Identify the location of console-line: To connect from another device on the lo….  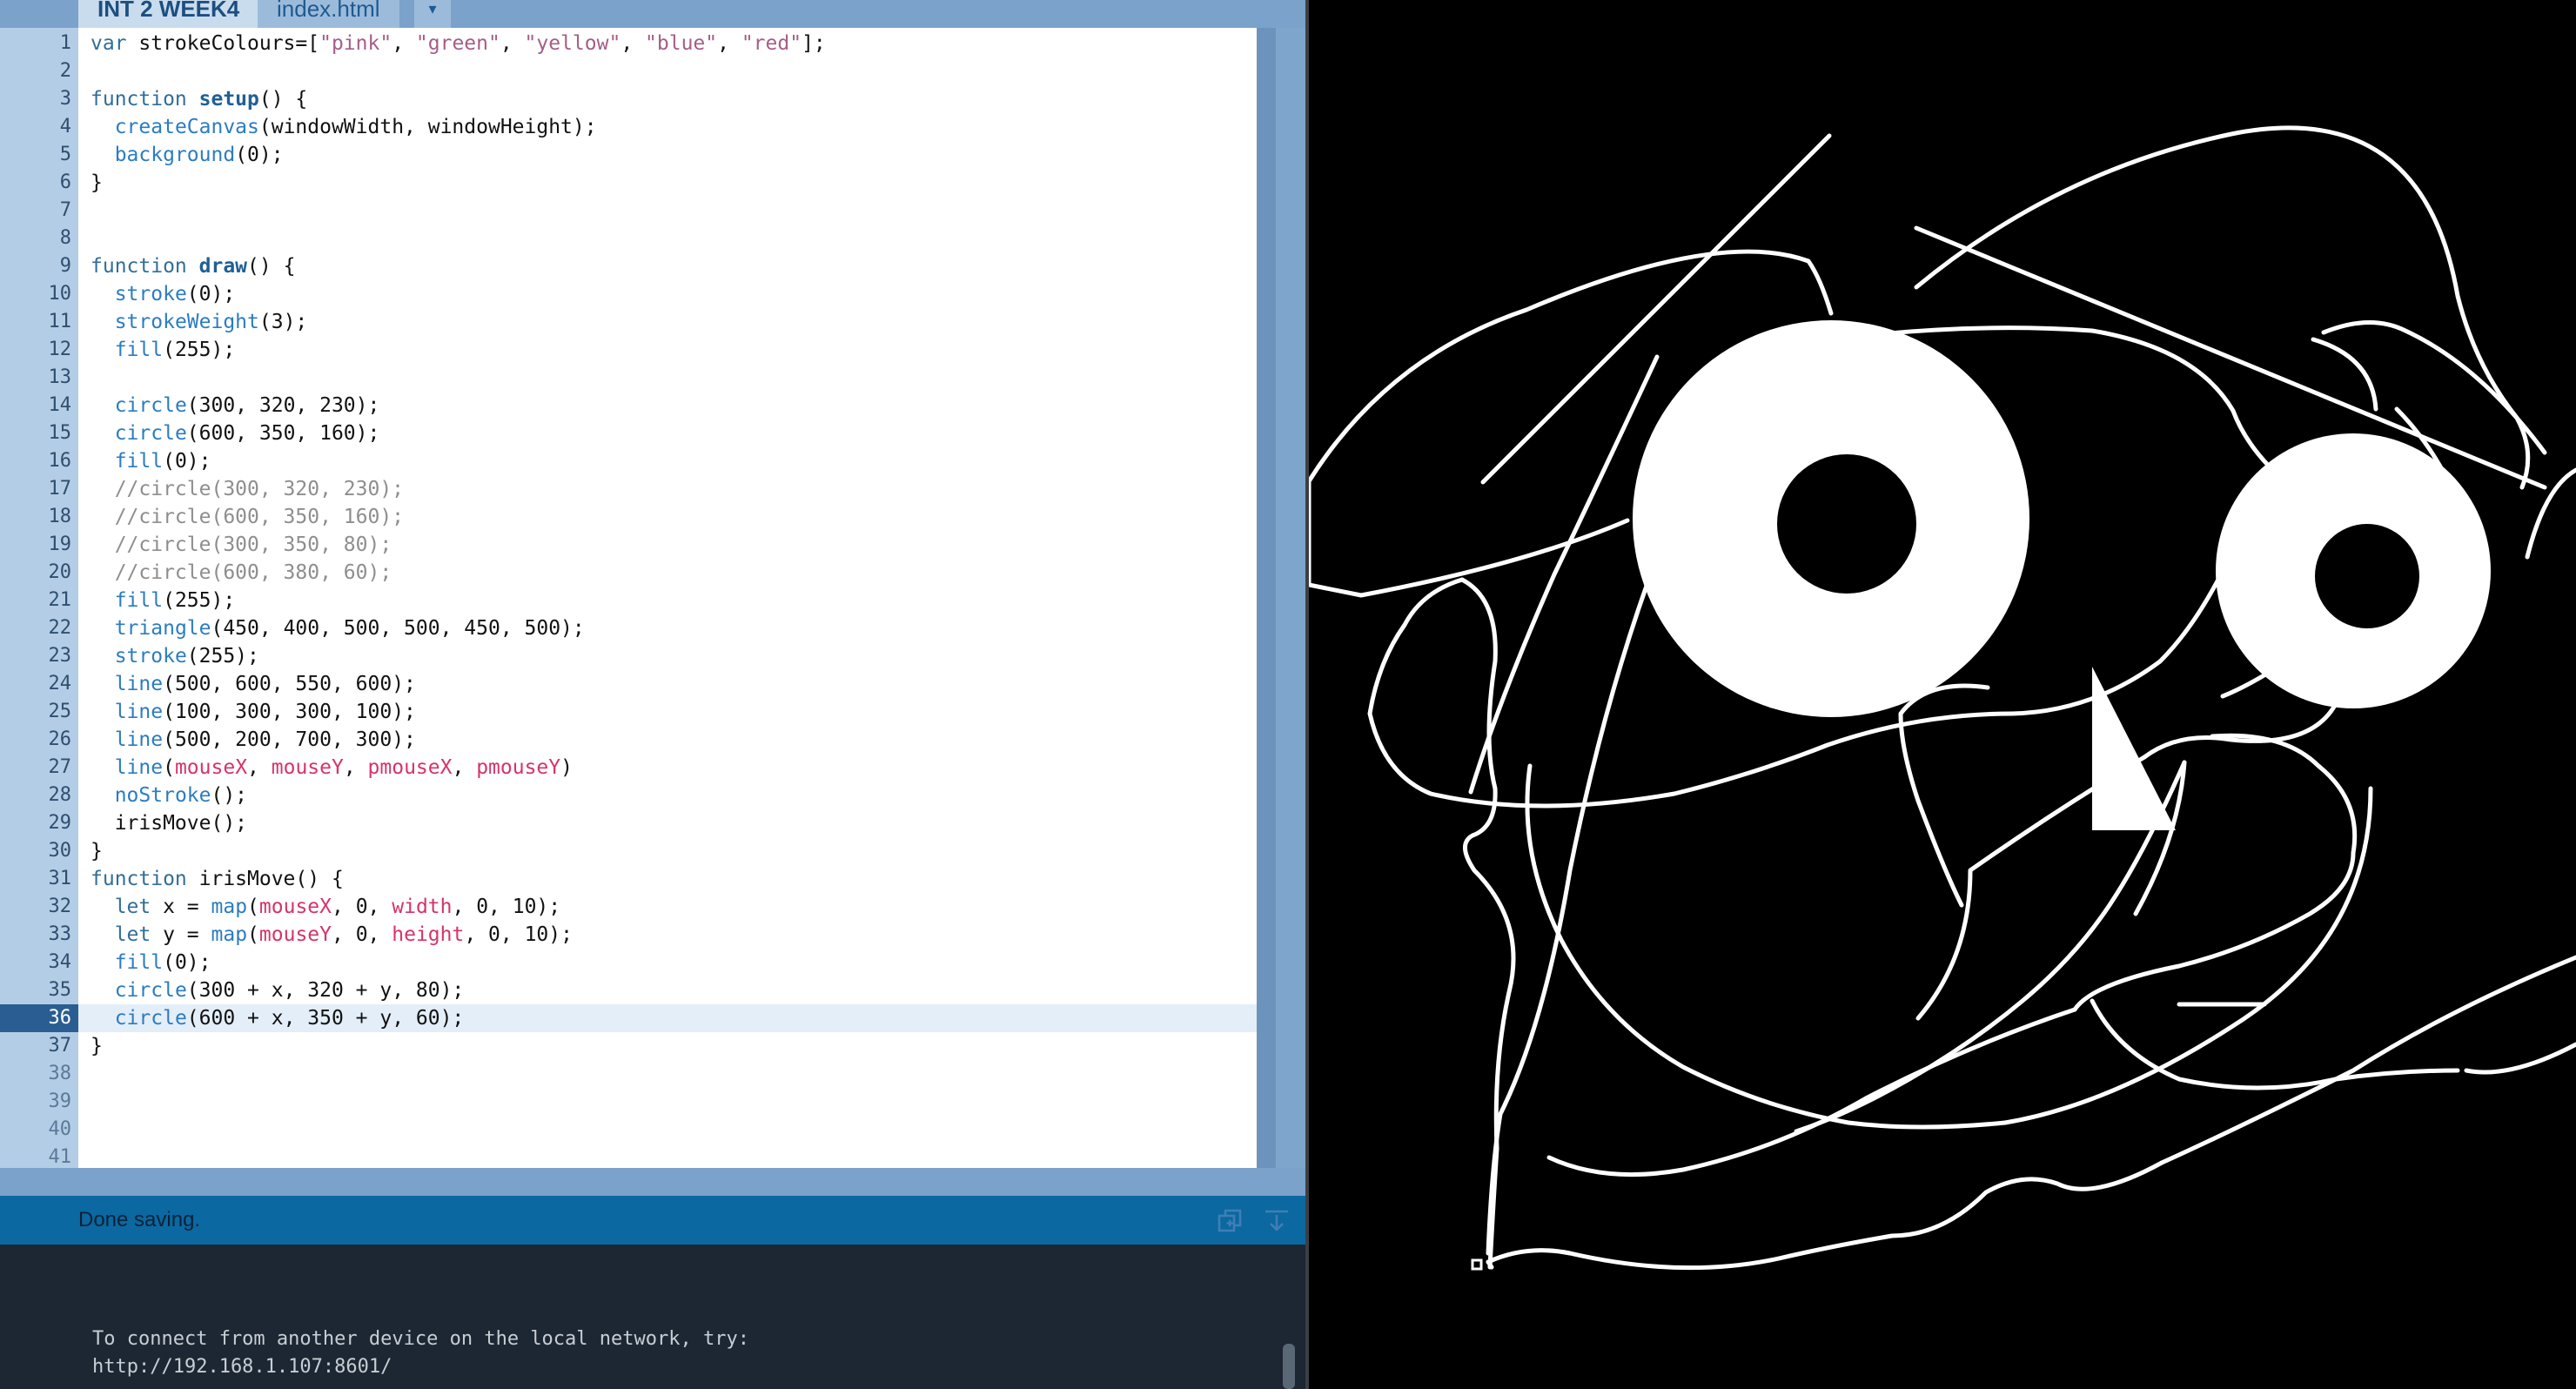
(421, 1339).